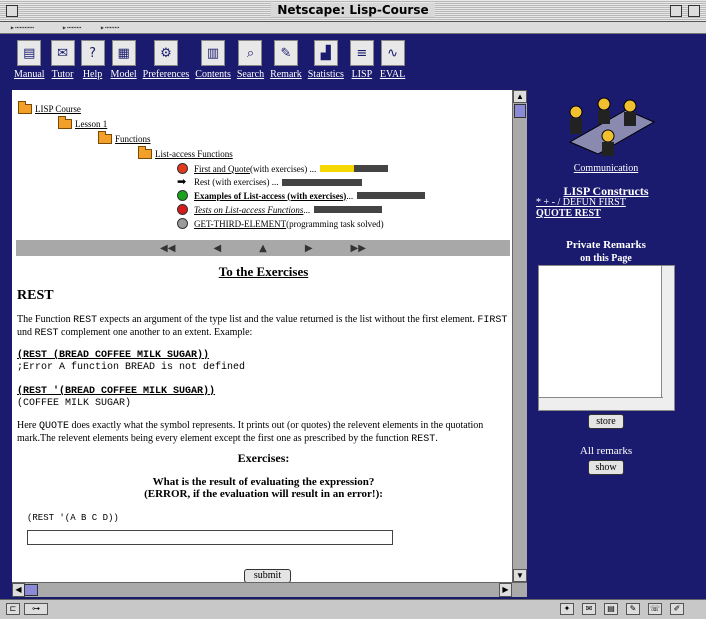 Image resolution: width=706 pixels, height=619 pixels. What do you see at coordinates (133, 139) in the screenshot?
I see `tree-chapter-label: Functions` at bounding box center [133, 139].